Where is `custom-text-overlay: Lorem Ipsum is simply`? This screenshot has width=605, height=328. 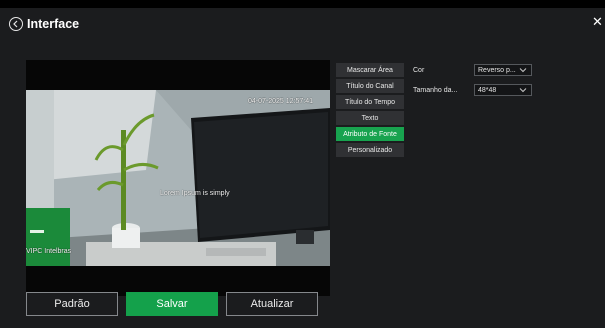
custom-text-overlay: Lorem Ipsum is simply is located at coordinates (195, 193).